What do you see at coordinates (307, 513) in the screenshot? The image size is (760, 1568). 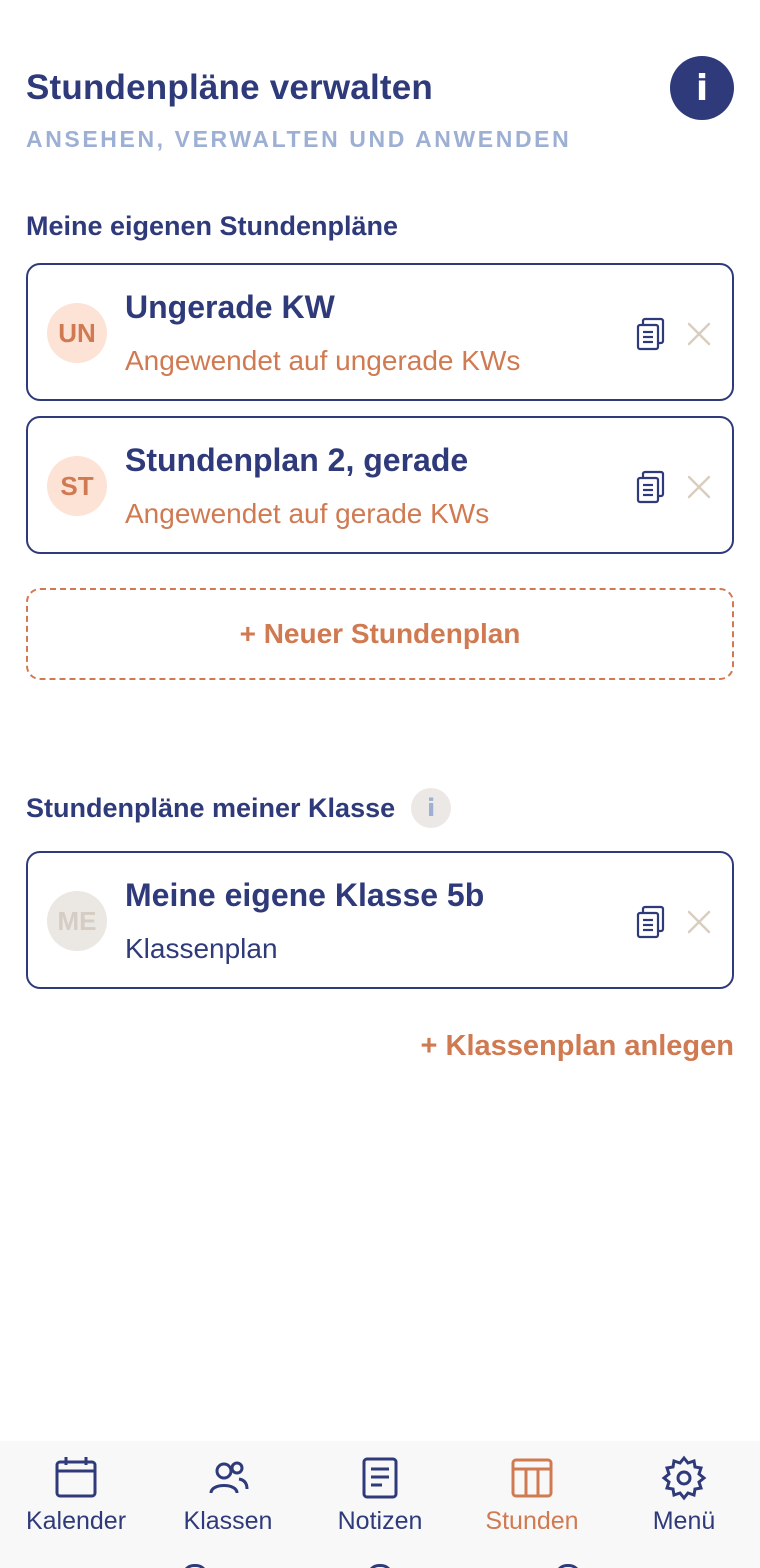 I see `card-subtitle: Angewendet auf gerade KWs` at bounding box center [307, 513].